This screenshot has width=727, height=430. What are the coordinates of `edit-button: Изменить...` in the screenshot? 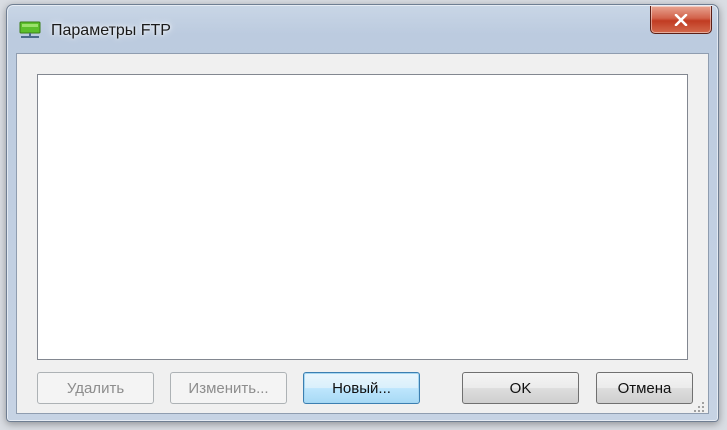 It's located at (228, 388).